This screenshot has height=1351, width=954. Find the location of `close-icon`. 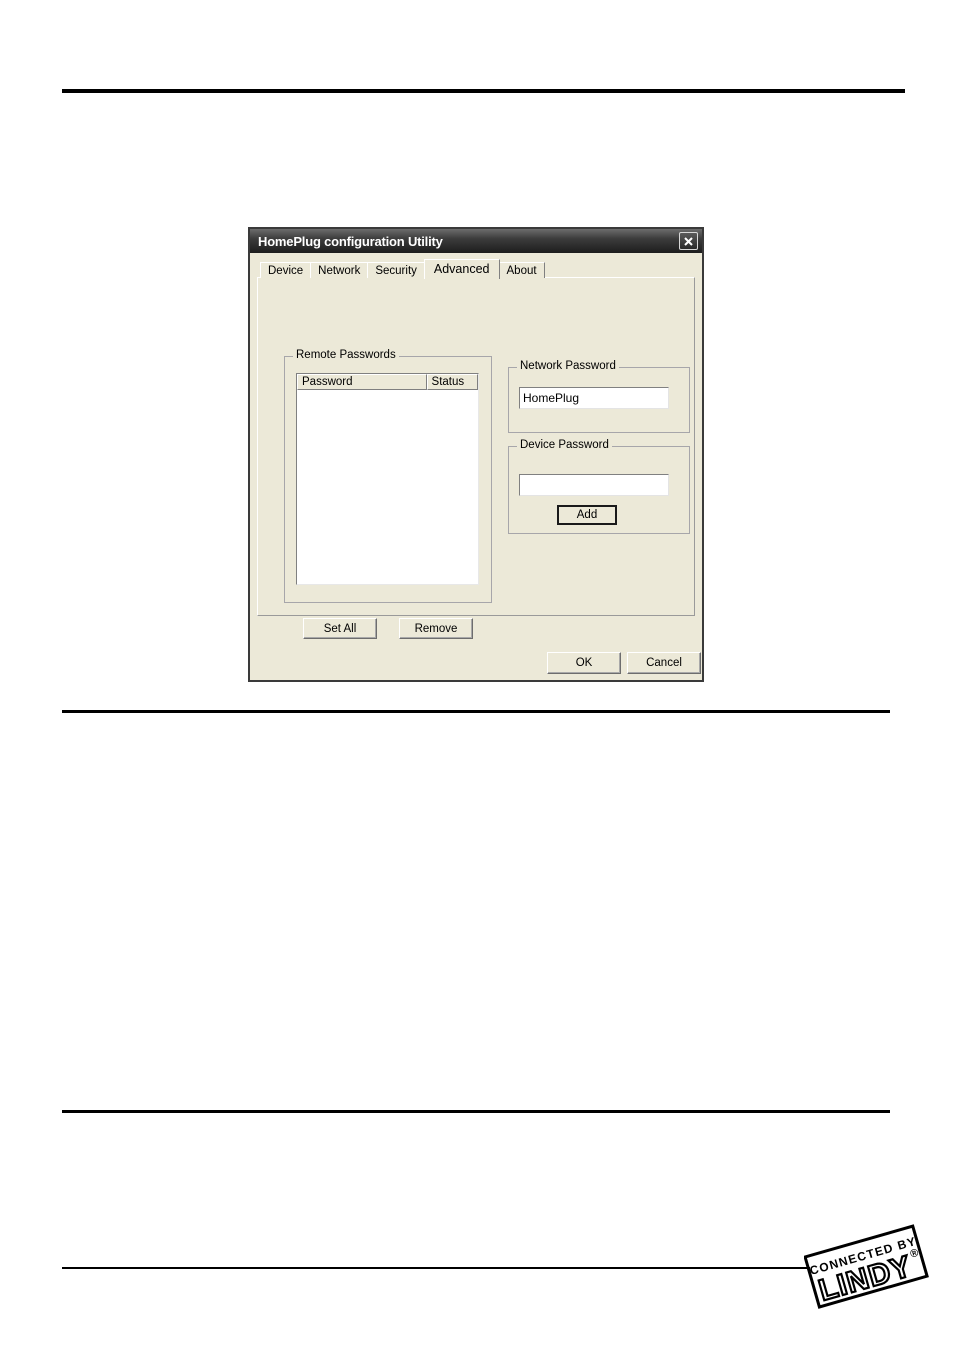

close-icon is located at coordinates (688, 241).